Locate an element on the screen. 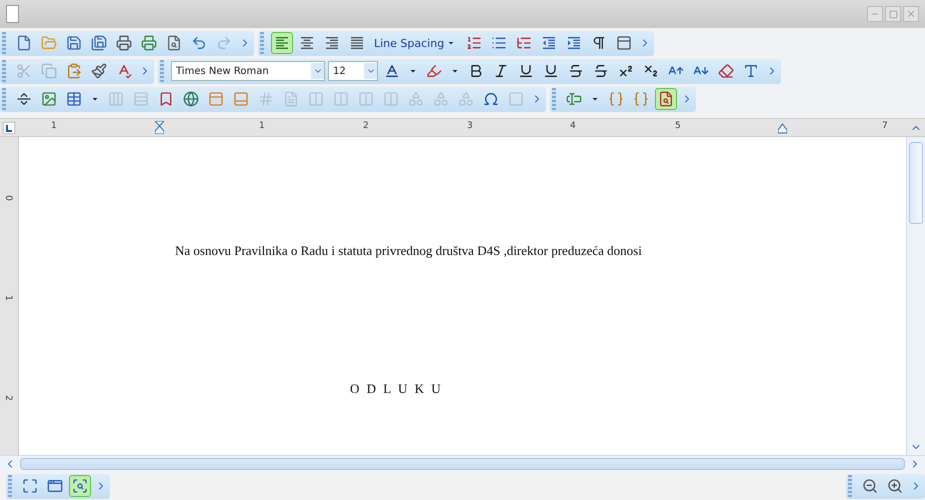  table-row-icon is located at coordinates (141, 99).